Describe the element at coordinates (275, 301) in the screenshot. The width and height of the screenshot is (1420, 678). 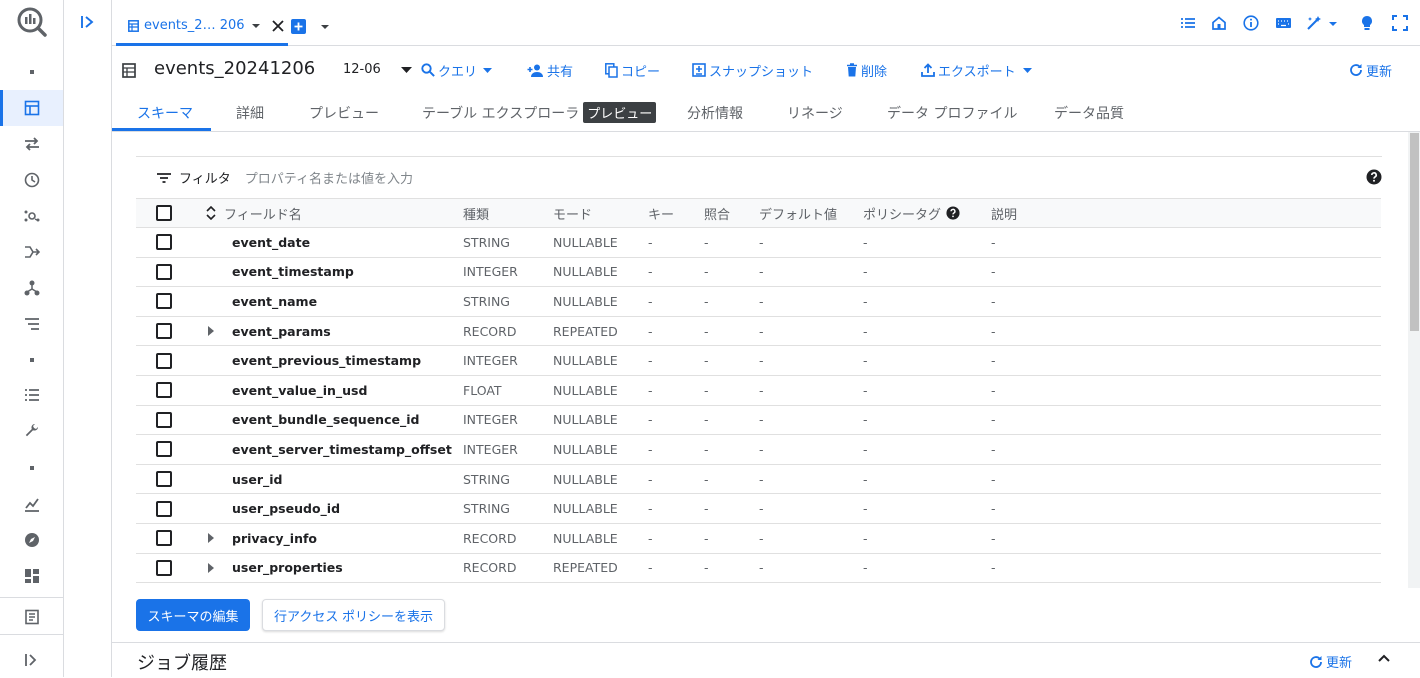
I see `cell-field-name: event_name` at that location.